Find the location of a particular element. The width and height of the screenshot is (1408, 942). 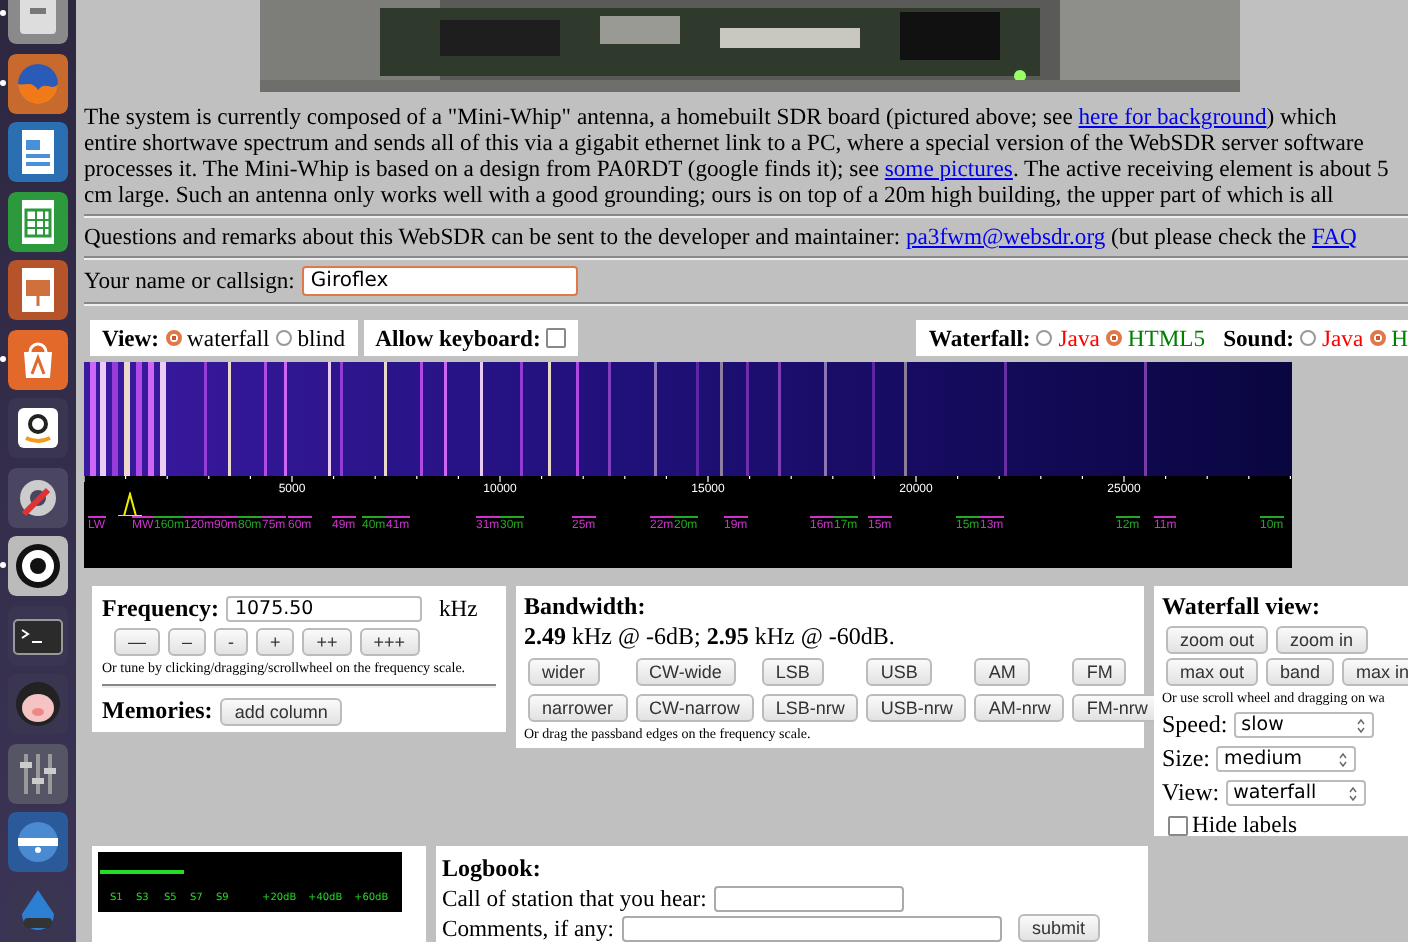

presentation-icon is located at coordinates (38, 290).